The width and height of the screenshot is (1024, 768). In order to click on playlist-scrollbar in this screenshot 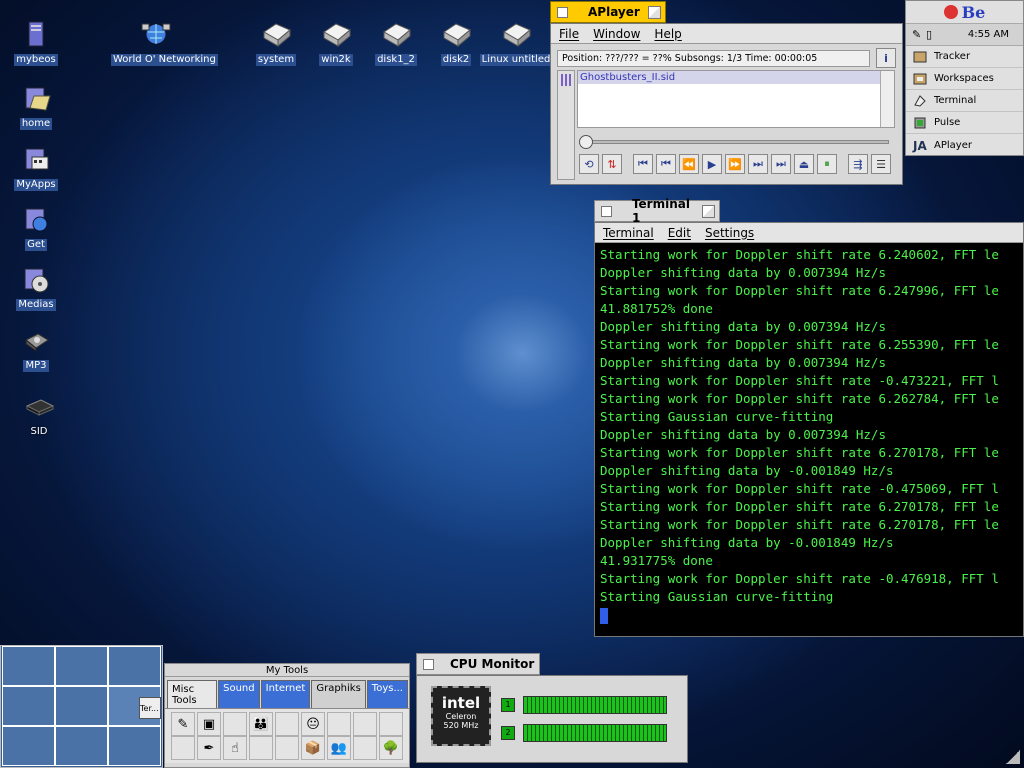, I will do `click(887, 99)`.